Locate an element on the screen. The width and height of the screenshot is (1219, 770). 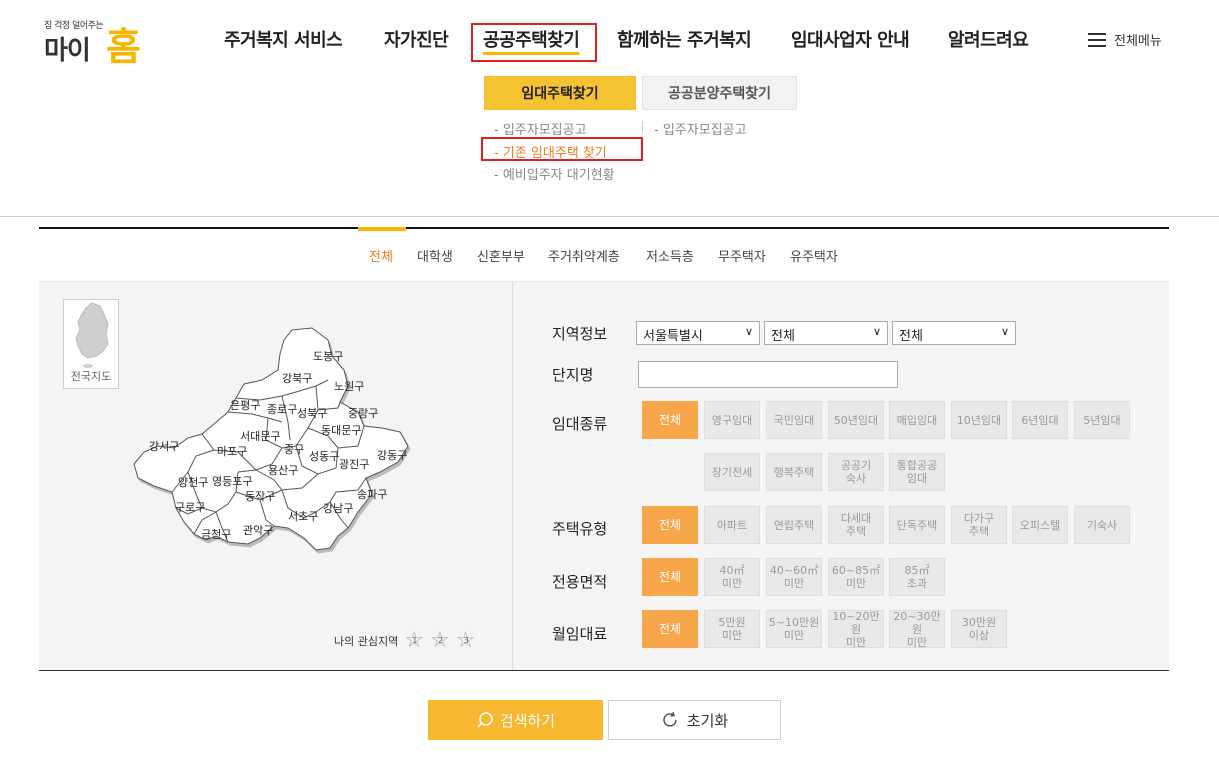
site-logo: 집 걱정 덜어주는 마이 홈 is located at coordinates (99, 43).